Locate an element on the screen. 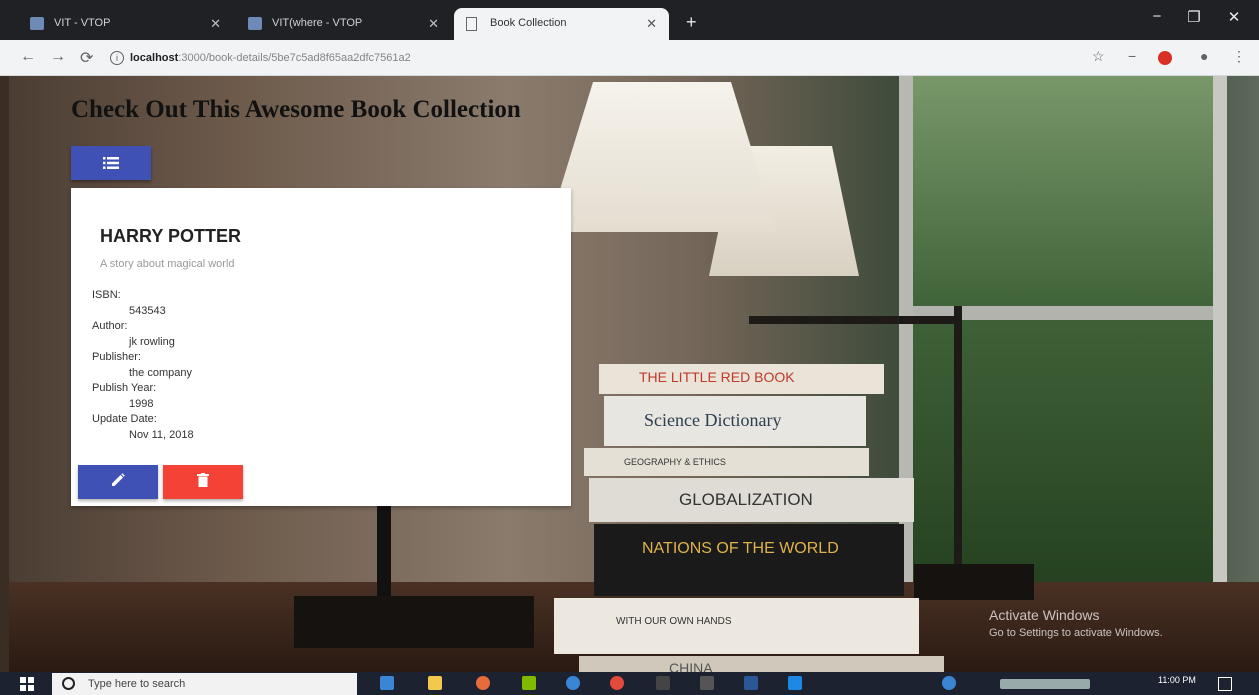  background-lamp-arm is located at coordinates (854, 320).